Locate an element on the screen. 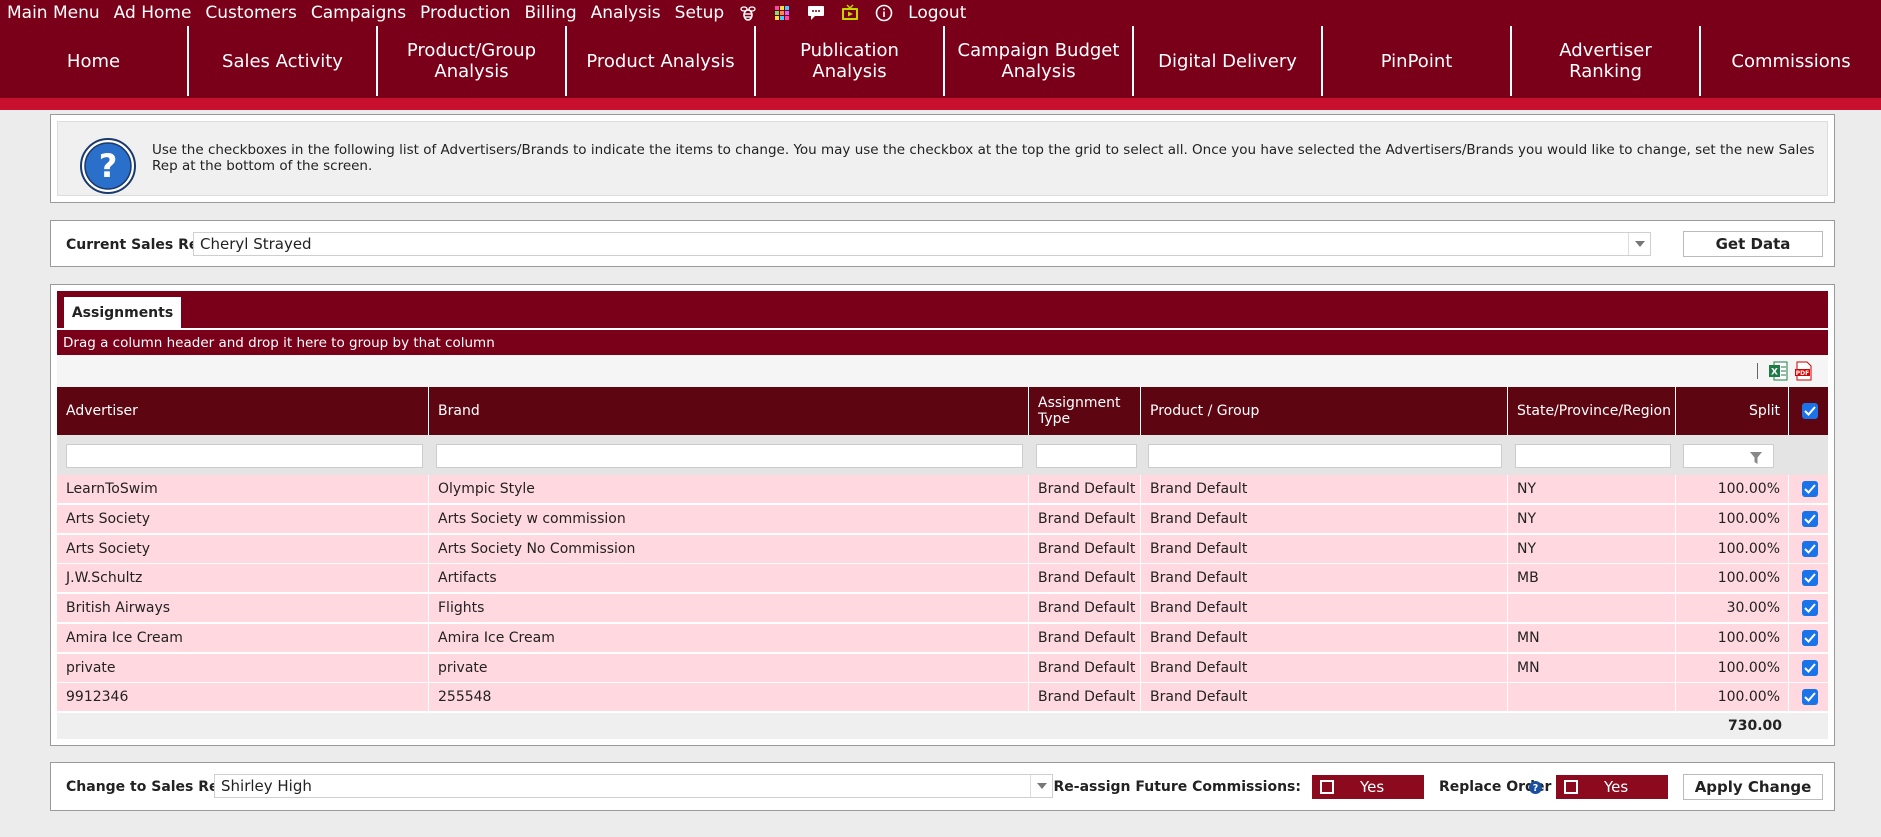  col-split: Split is located at coordinates (1732, 411).